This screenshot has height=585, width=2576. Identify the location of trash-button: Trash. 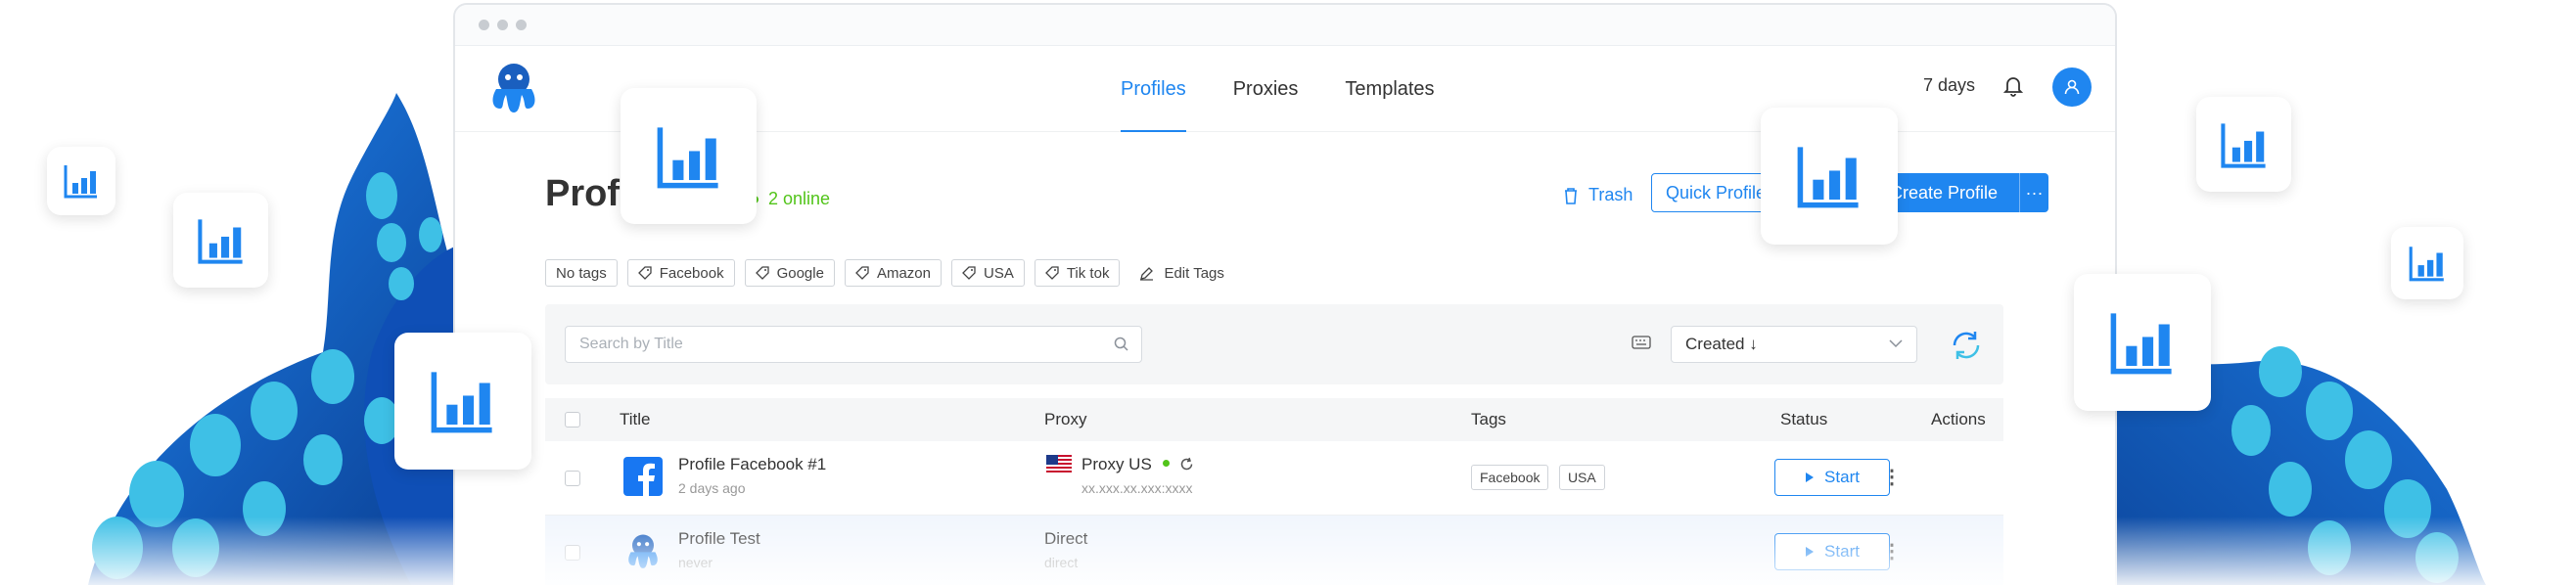
(1598, 195).